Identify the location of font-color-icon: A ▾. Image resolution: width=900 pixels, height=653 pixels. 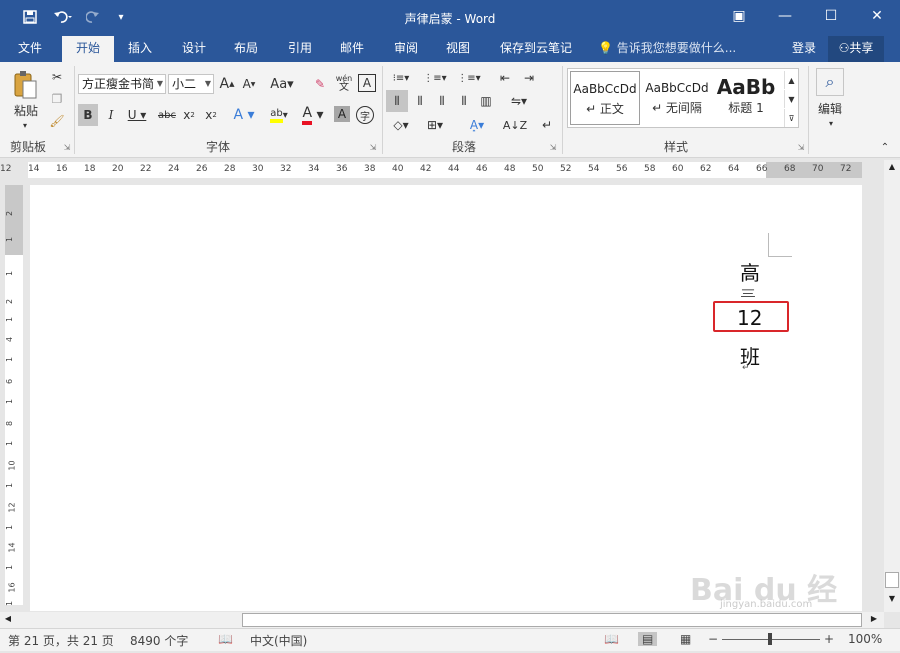
(313, 115).